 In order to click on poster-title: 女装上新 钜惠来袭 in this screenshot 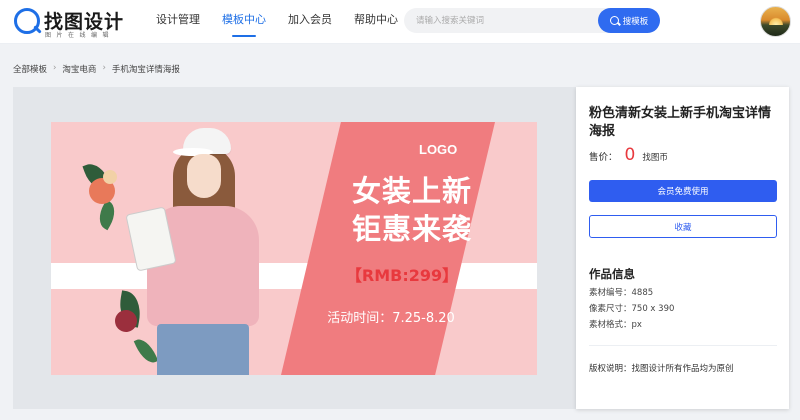, I will do `click(412, 210)`.